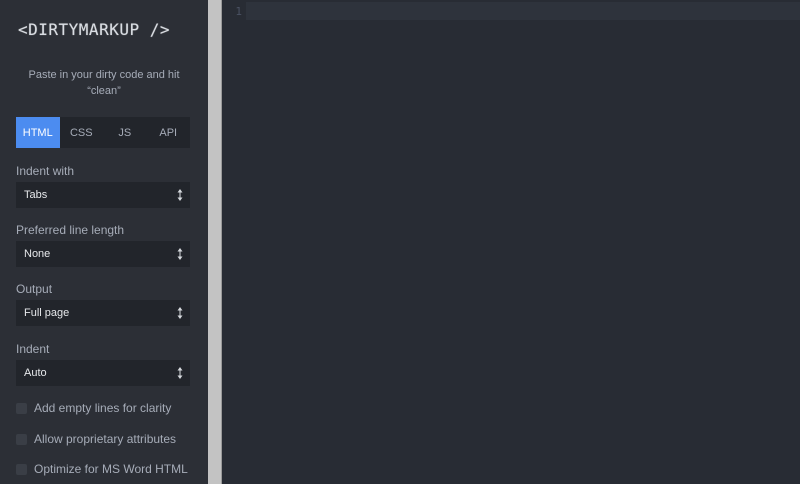 This screenshot has height=484, width=800. I want to click on tab-css: CSS, so click(82, 132).